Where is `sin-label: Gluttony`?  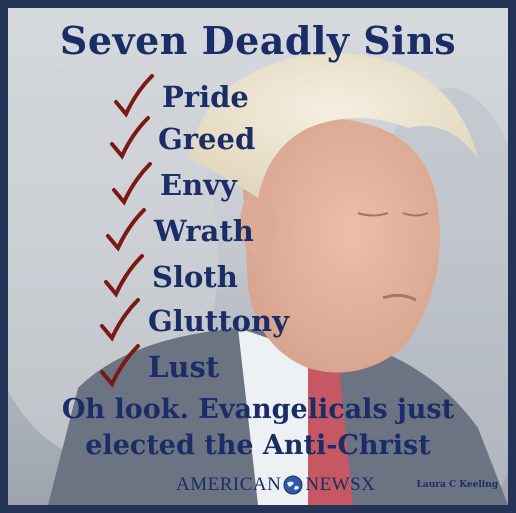
sin-label: Gluttony is located at coordinates (218, 321).